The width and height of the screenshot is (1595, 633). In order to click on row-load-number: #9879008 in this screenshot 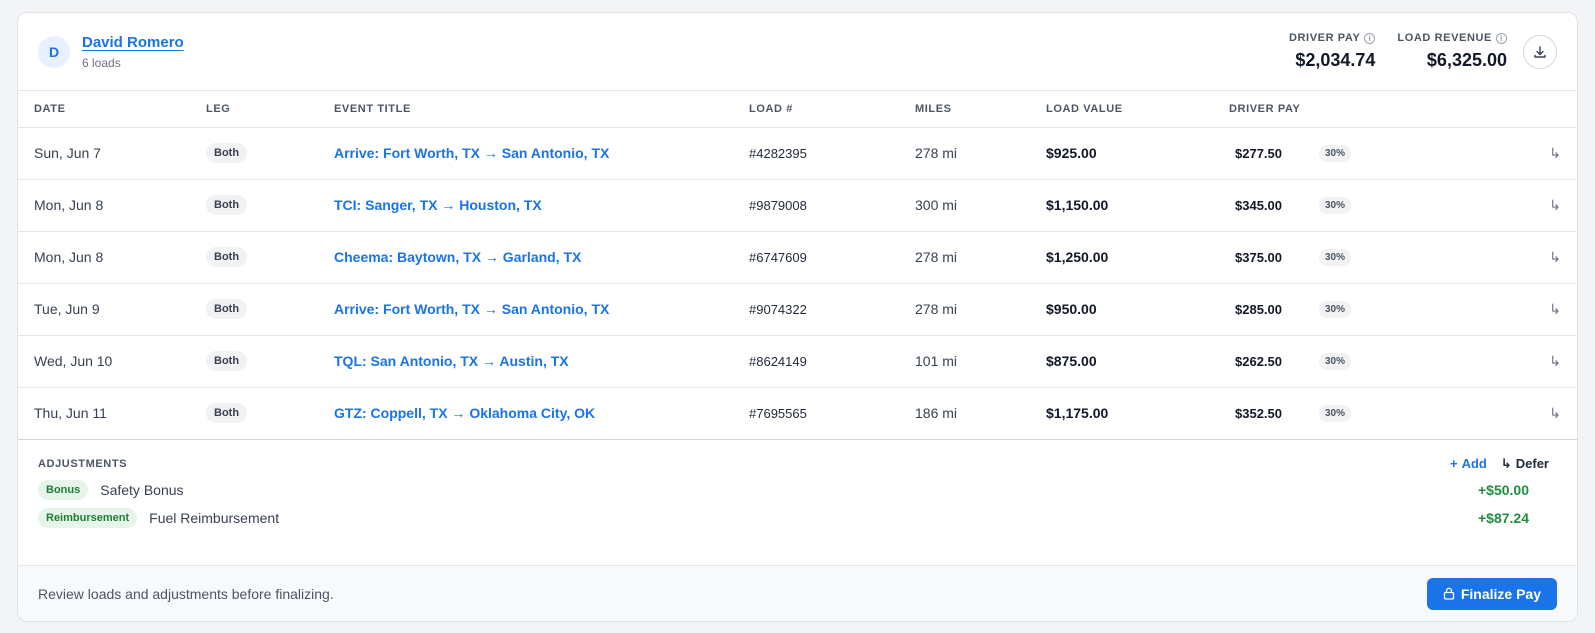, I will do `click(832, 205)`.